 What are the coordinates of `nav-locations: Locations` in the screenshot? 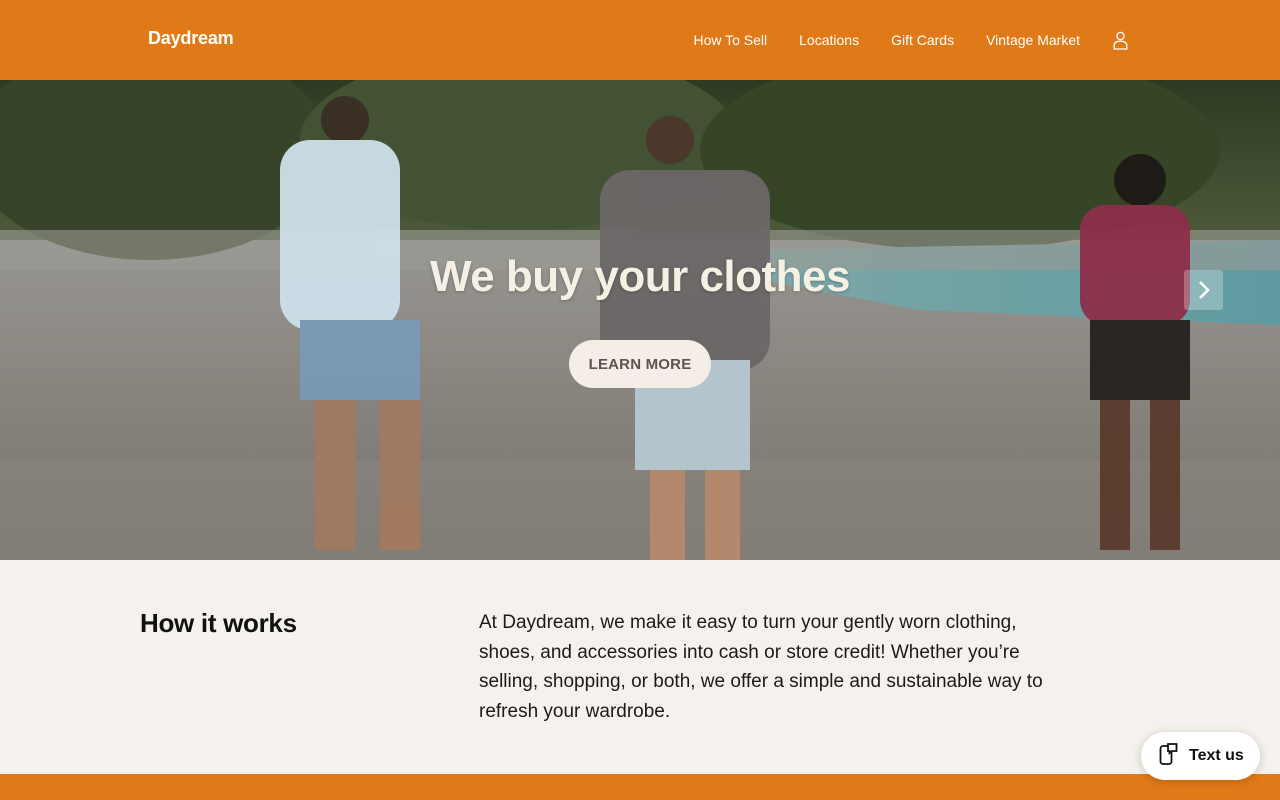 It's located at (829, 40).